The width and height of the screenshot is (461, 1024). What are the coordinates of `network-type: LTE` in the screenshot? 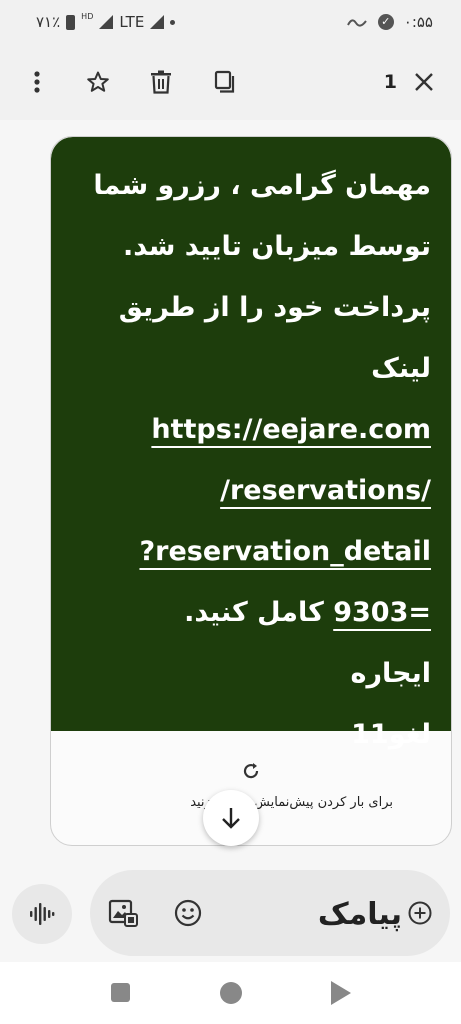 It's located at (132, 22).